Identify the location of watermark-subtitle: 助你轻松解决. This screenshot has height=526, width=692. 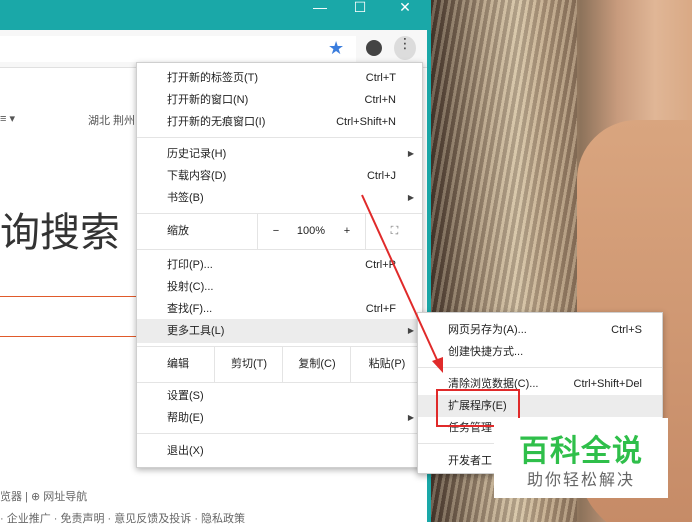
(580, 480).